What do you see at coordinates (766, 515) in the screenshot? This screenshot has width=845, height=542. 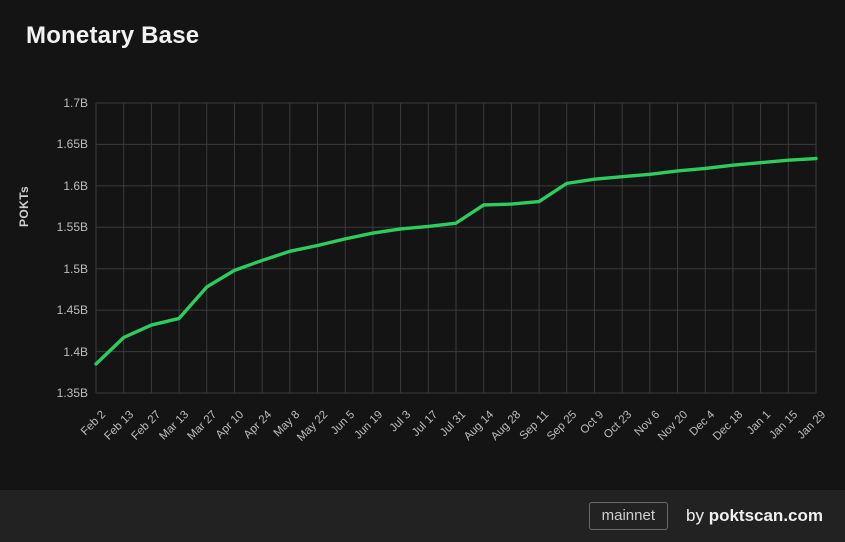 I see `footer-brand-link: poktscan.com` at bounding box center [766, 515].